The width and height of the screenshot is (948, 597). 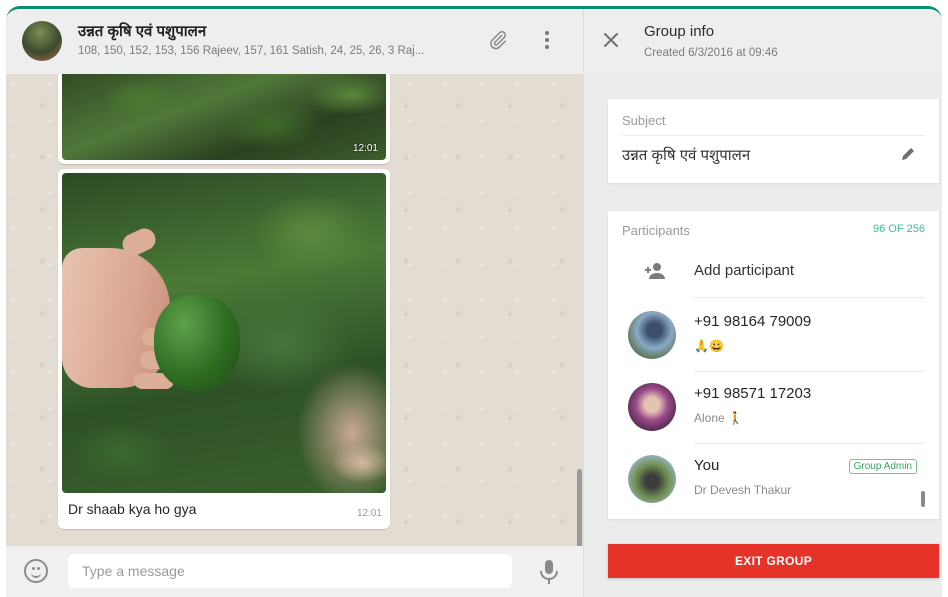 I want to click on chat-title: उन्नत कृषि एवं पशुपालन, so click(x=142, y=31).